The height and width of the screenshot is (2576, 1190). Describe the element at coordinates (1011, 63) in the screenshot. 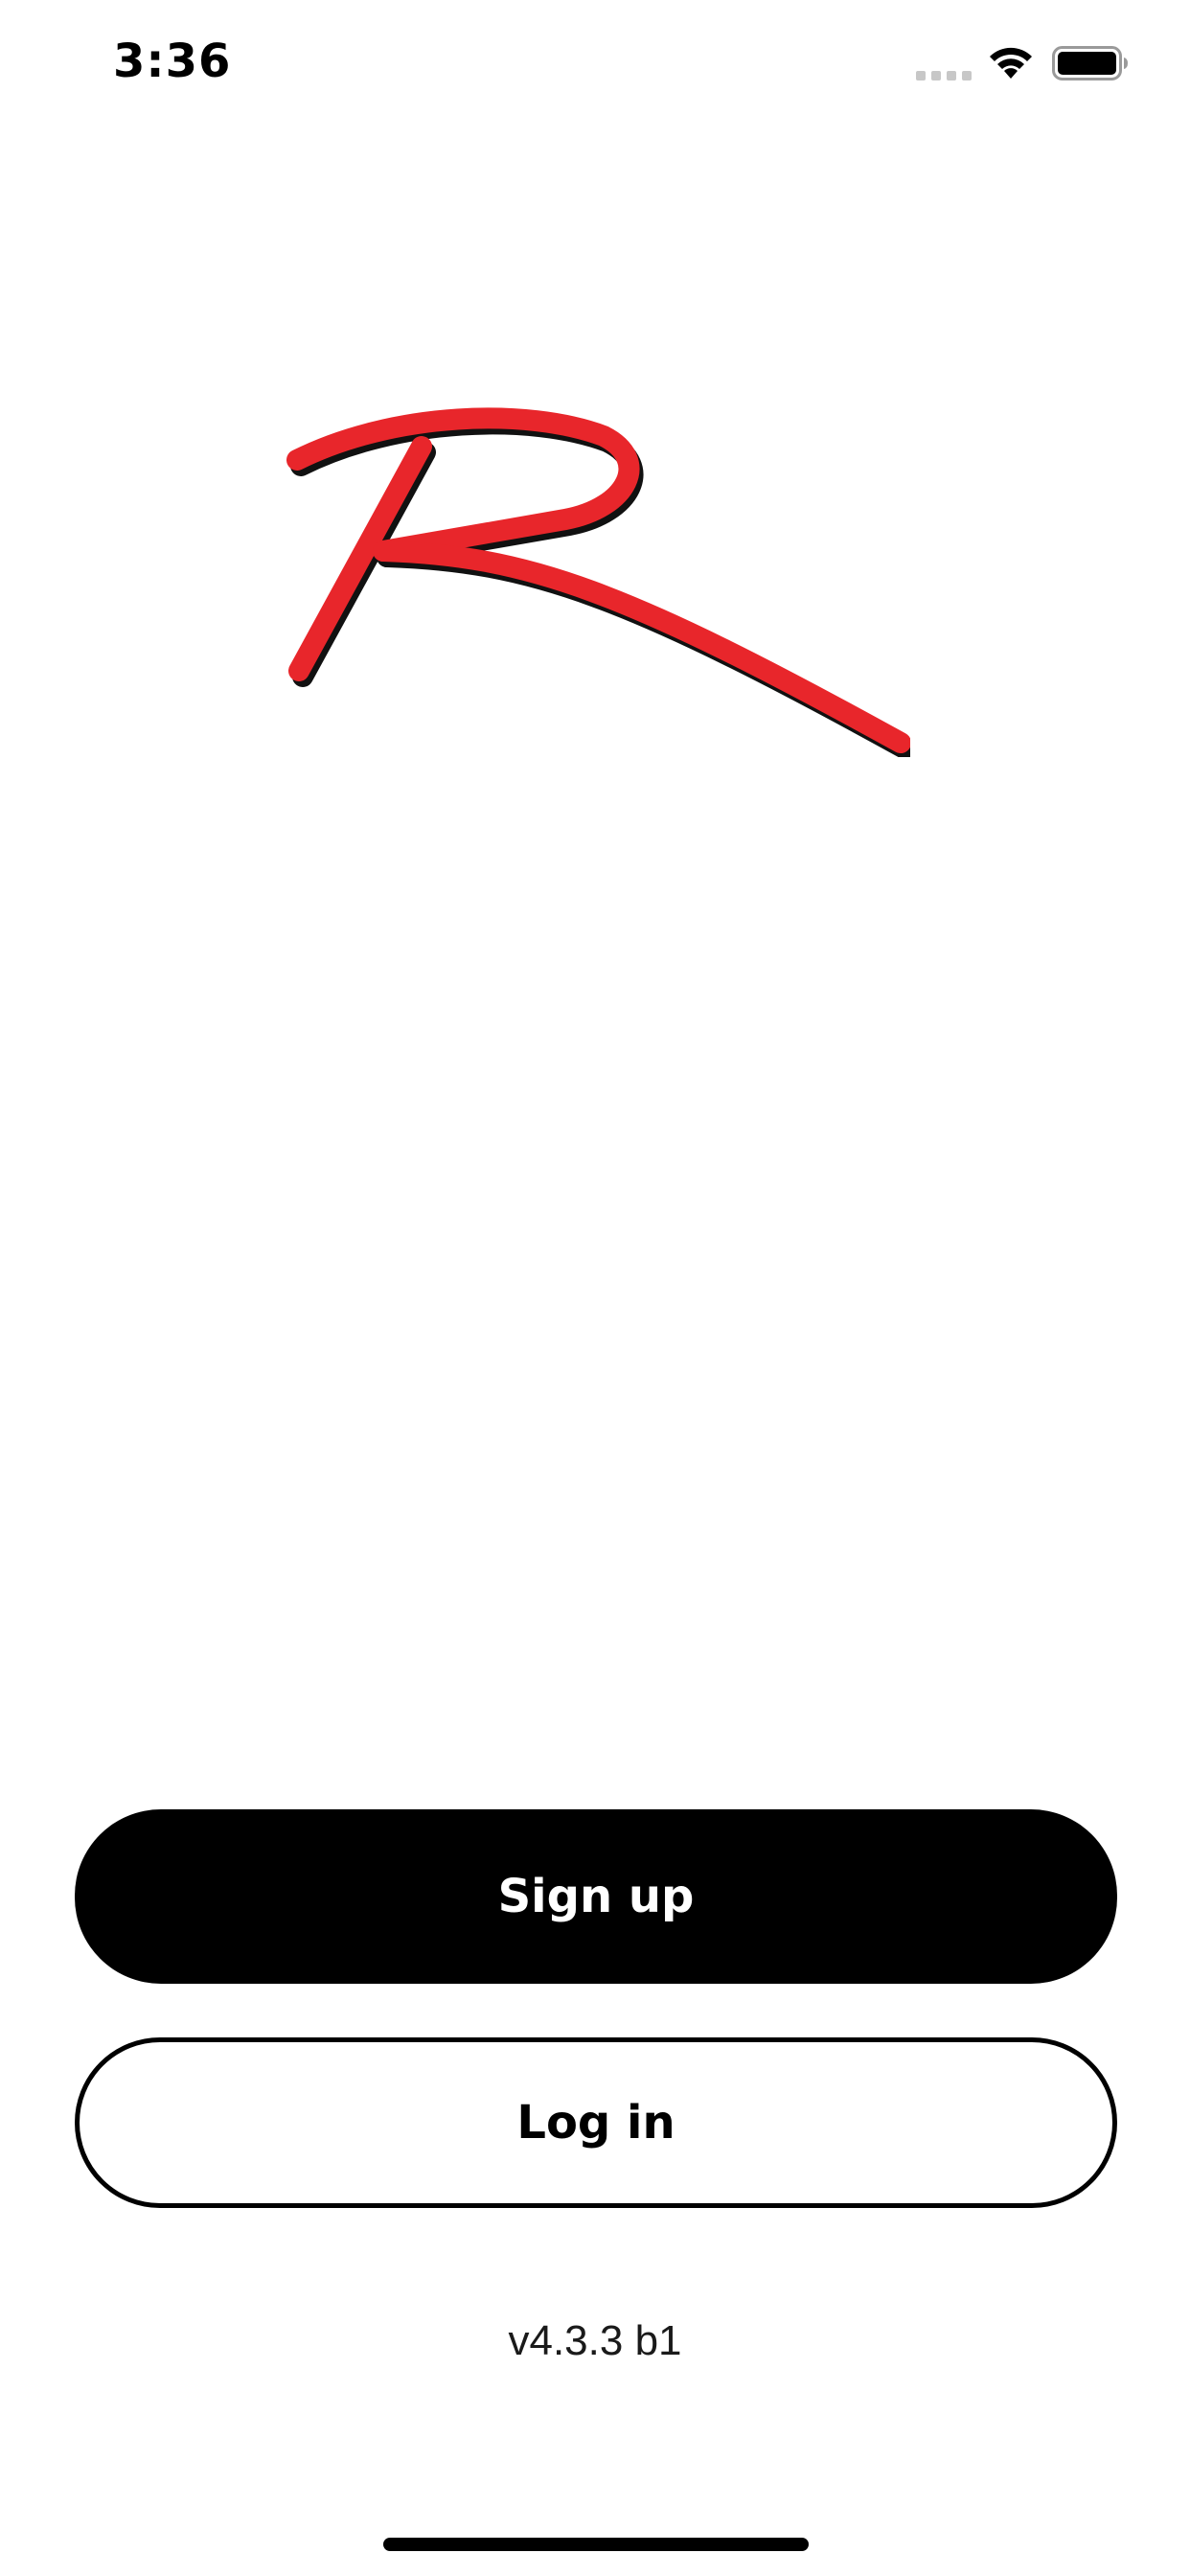

I see `wifi-icon` at that location.